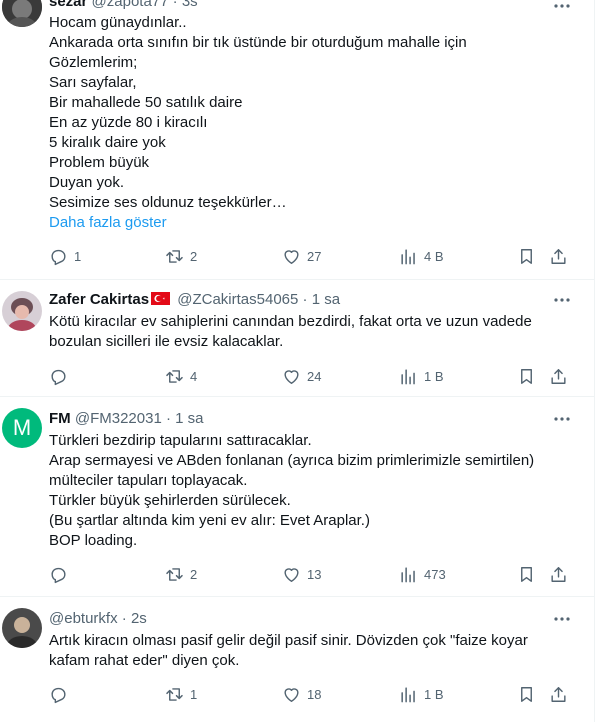  I want to click on like-button: 18, so click(301, 694).